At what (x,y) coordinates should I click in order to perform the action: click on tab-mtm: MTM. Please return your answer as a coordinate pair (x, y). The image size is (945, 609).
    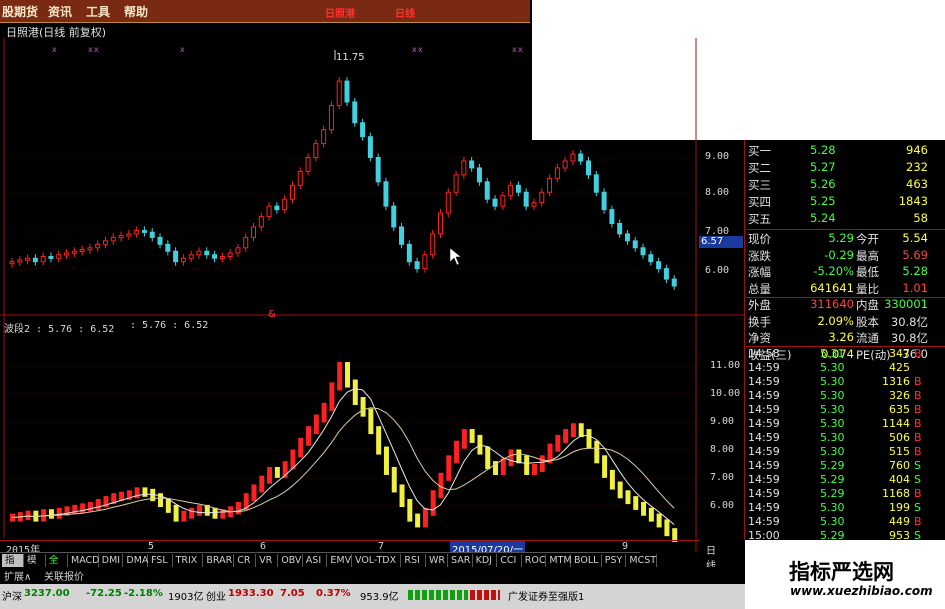
    Looking at the image, I should click on (559, 560).